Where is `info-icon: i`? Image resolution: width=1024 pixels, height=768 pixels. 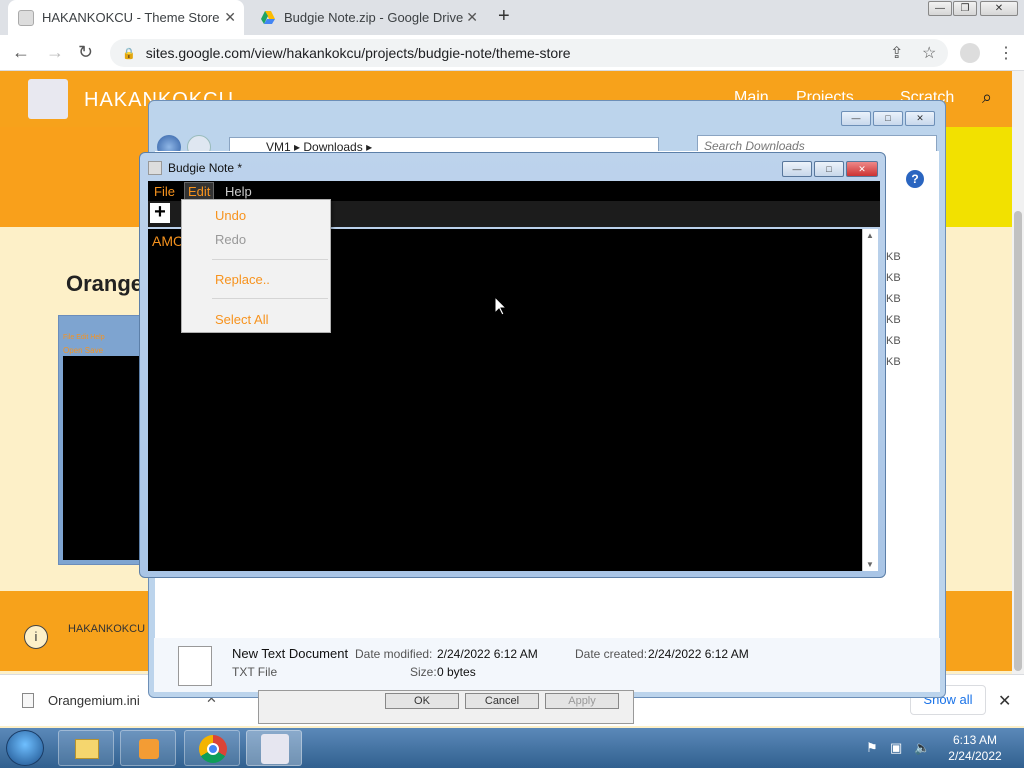
info-icon: i is located at coordinates (36, 637).